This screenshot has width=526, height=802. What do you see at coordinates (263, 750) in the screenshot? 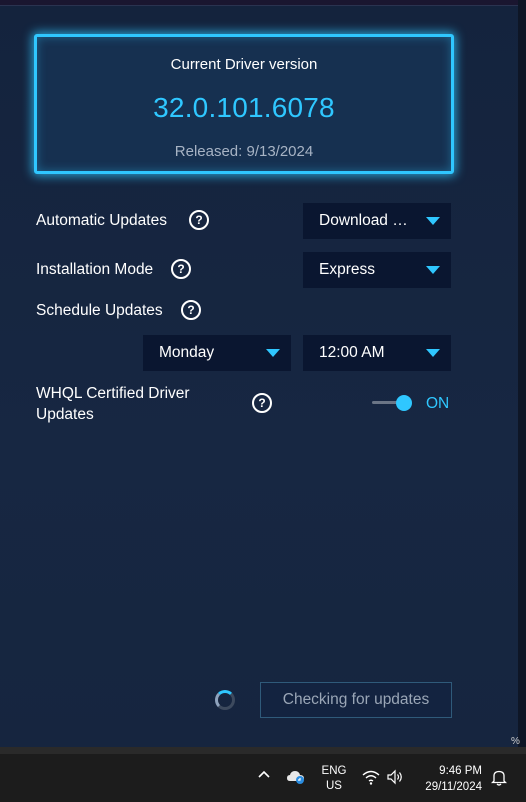
I see `background-window-strip` at bounding box center [263, 750].